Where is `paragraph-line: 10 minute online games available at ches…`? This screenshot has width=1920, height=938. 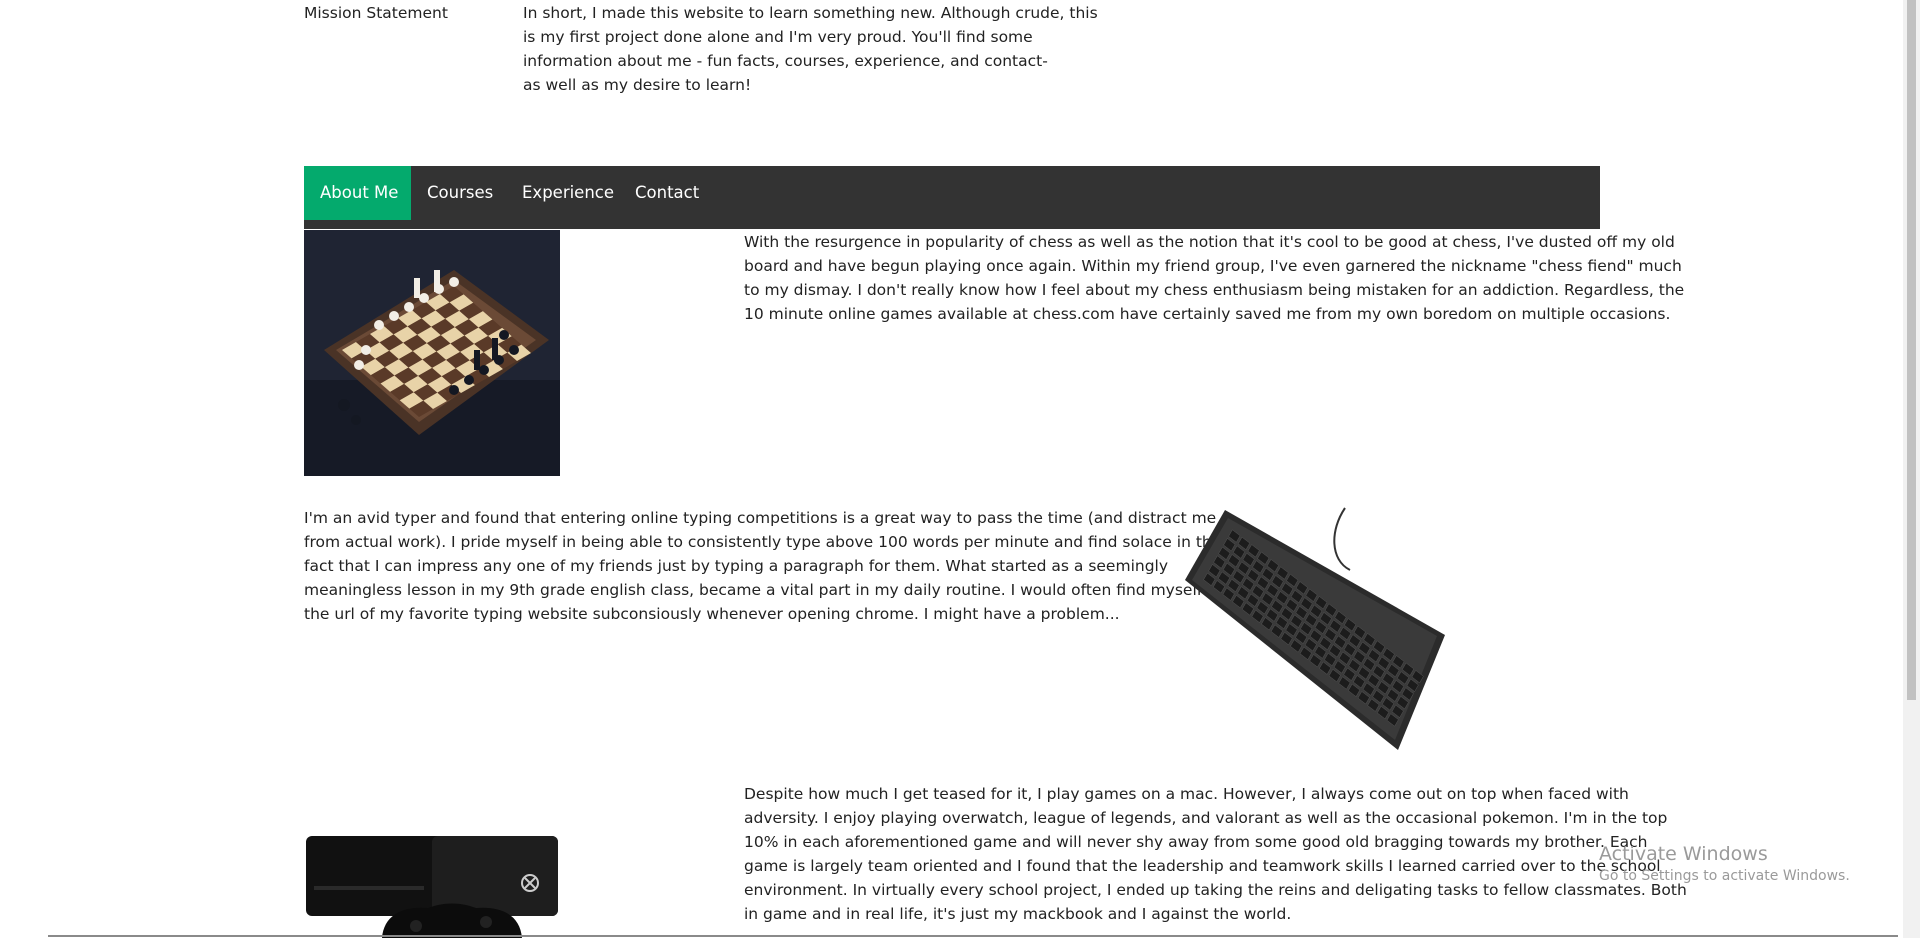 paragraph-line: 10 minute online games available at ches… is located at coordinates (1207, 314).